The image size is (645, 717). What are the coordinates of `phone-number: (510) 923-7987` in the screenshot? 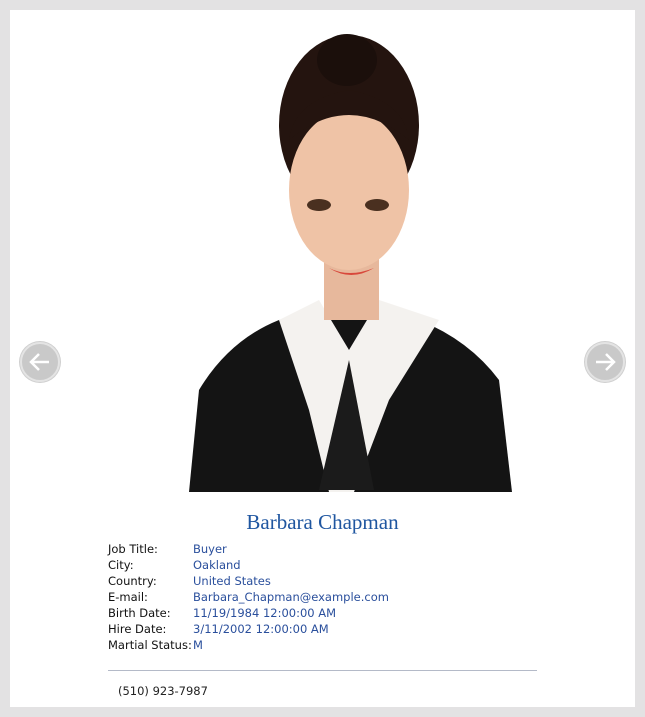 It's located at (163, 691).